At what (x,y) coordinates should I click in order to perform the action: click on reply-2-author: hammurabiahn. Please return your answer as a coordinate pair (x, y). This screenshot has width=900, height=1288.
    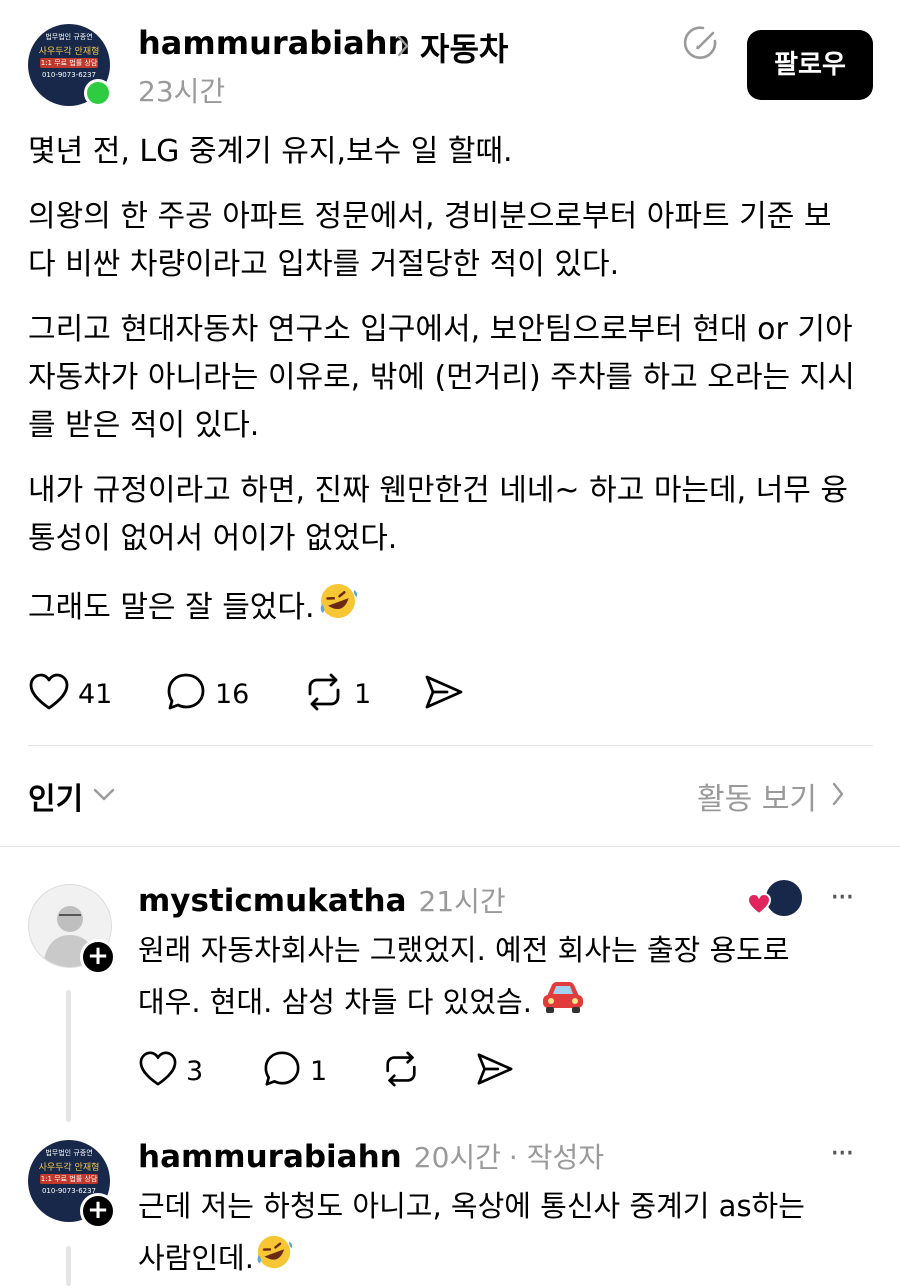
    Looking at the image, I should click on (270, 1157).